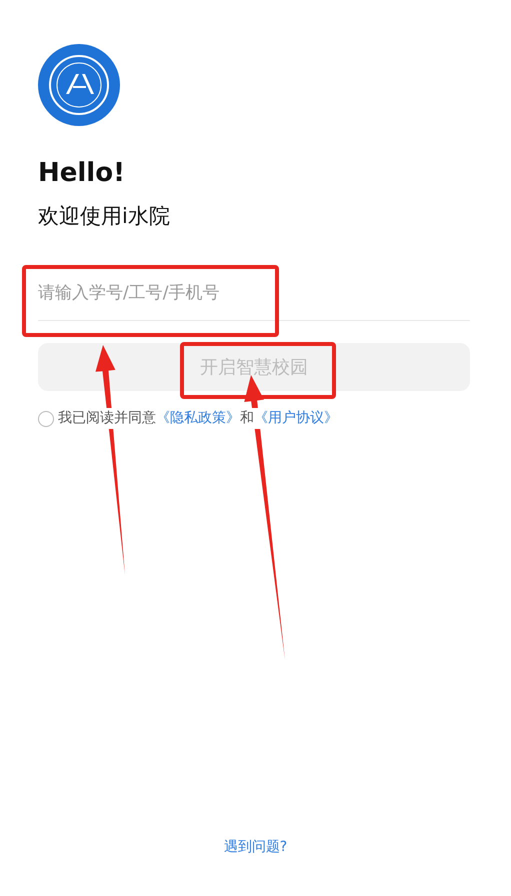  Describe the element at coordinates (107, 419) in the screenshot. I see `agreement-text: 我已阅读并同意` at that location.